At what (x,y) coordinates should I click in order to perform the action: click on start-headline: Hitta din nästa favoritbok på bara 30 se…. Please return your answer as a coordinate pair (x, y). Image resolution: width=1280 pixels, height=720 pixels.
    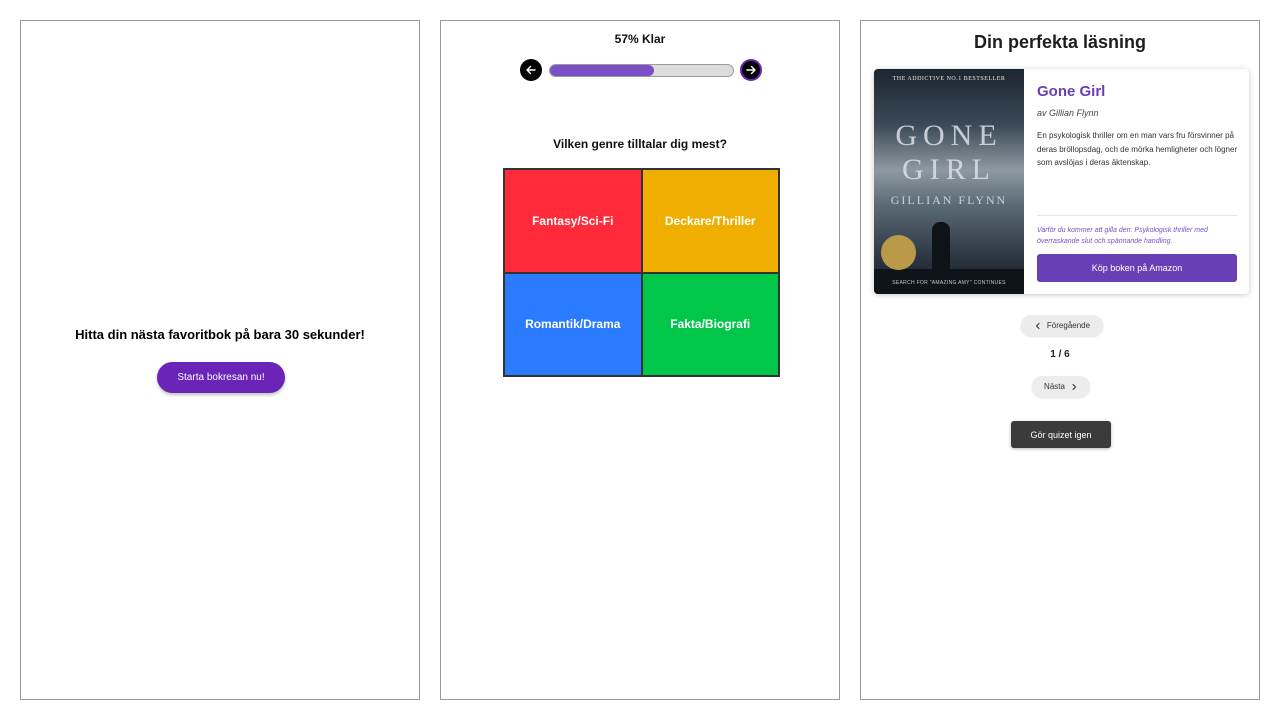
    Looking at the image, I should click on (220, 334).